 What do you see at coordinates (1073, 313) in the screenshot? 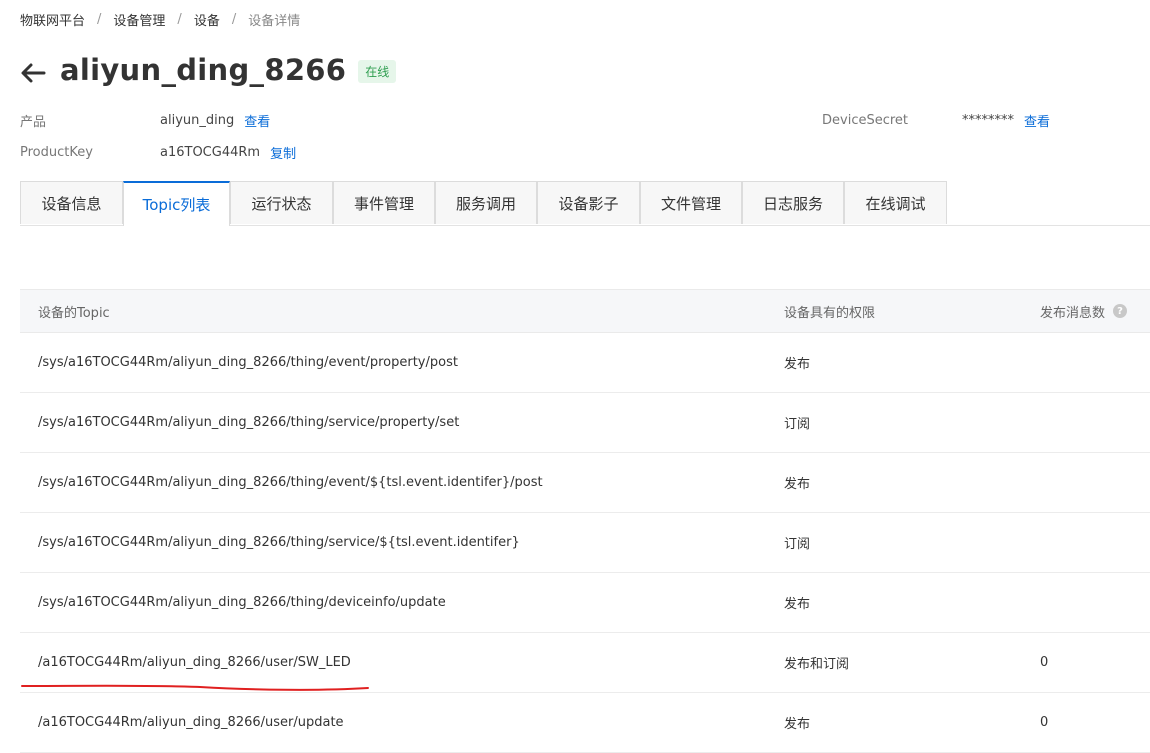
I see `header-message-count: 发布消息数` at bounding box center [1073, 313].